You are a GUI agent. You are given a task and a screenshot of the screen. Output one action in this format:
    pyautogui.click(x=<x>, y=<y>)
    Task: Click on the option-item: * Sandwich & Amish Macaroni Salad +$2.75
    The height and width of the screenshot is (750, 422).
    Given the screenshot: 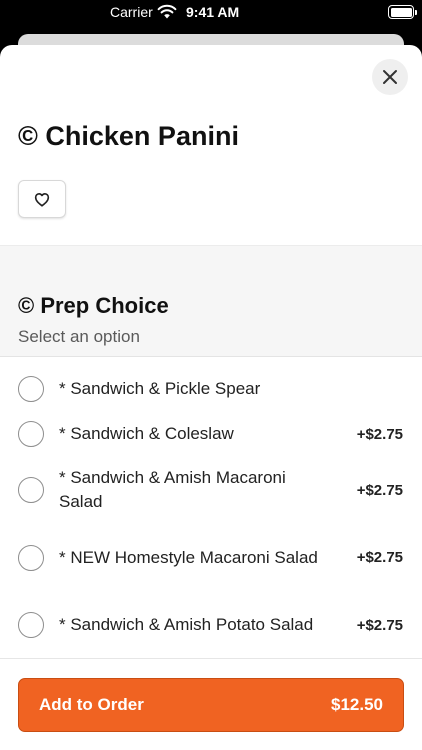 What is the action you would take?
    pyautogui.click(x=211, y=490)
    